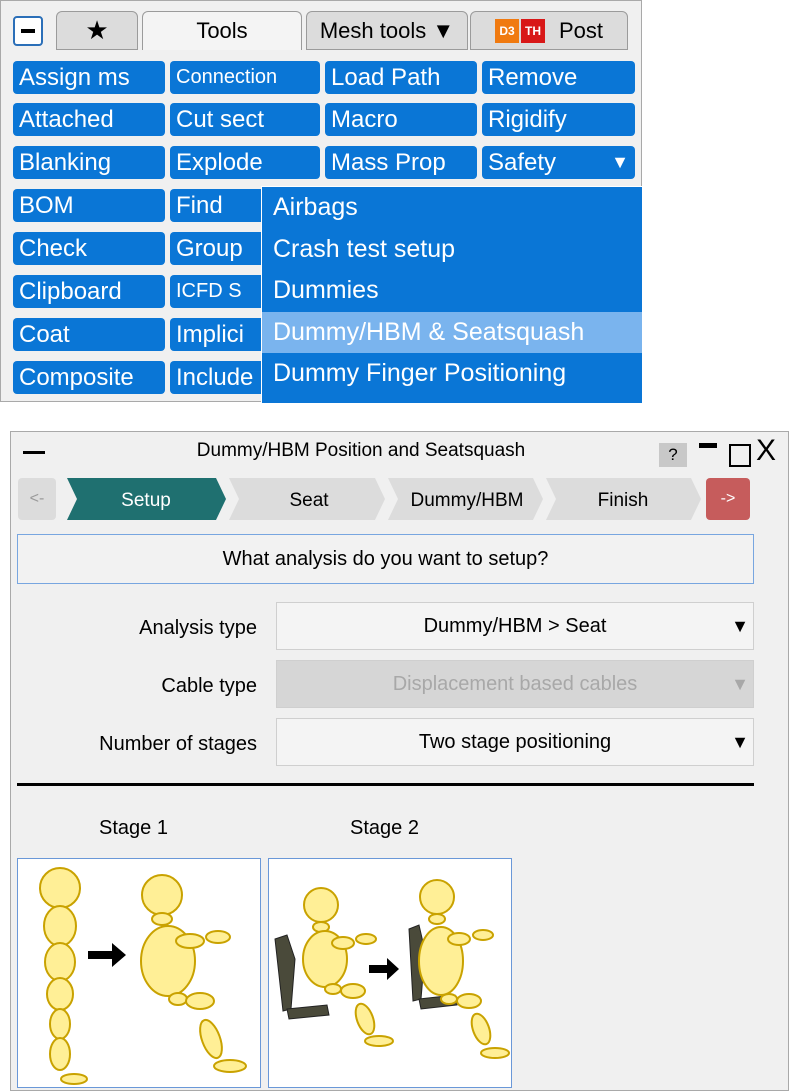  I want to click on tab-tools: Tools, so click(222, 30).